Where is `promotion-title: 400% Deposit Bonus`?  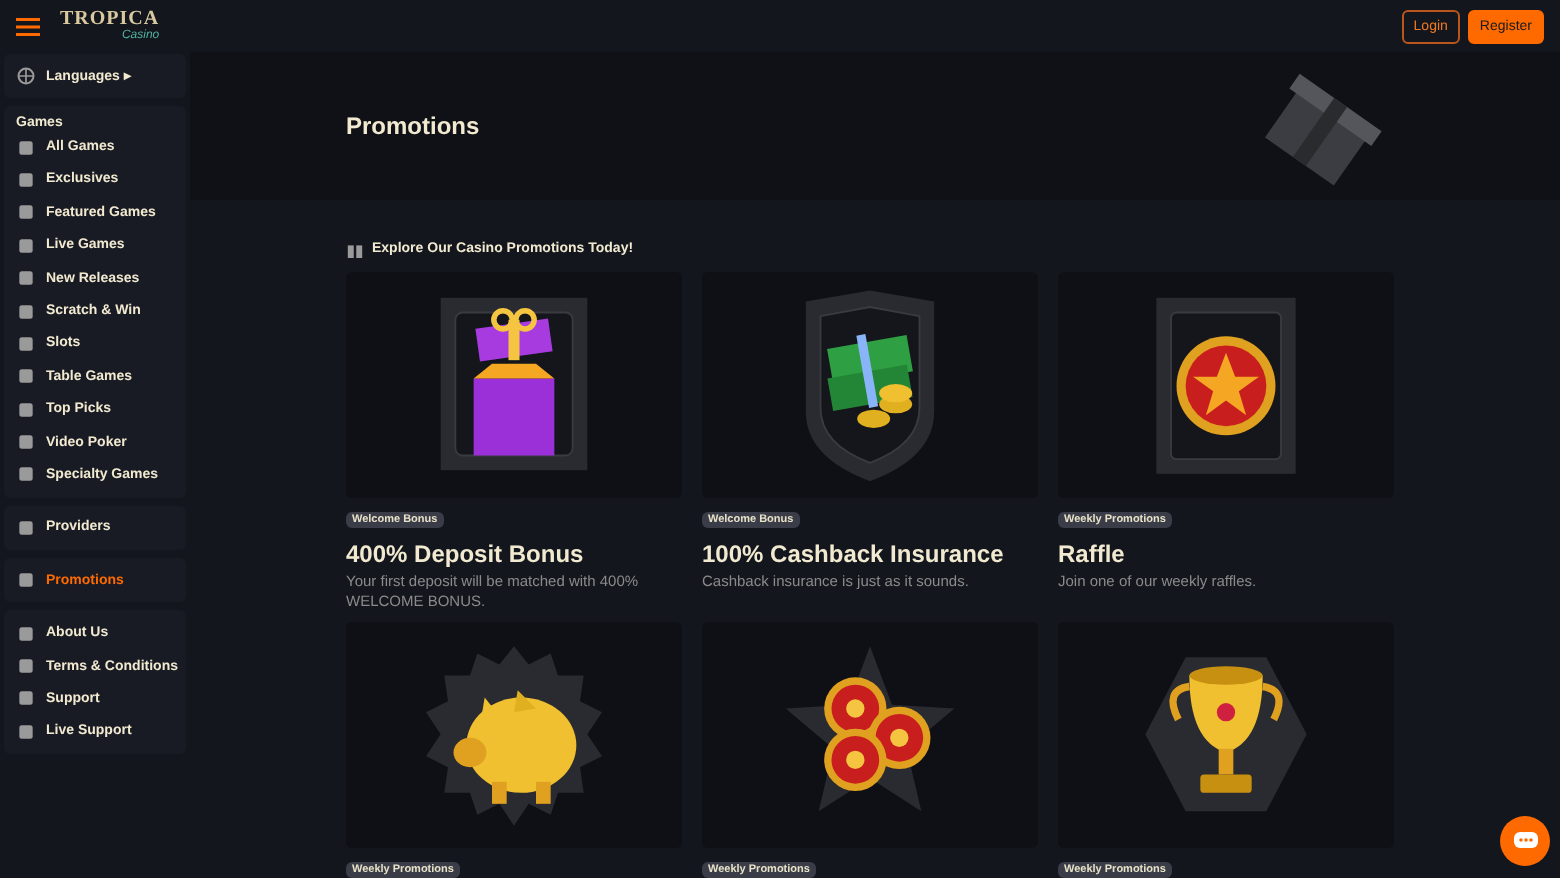
promotion-title: 400% Deposit Bonus is located at coordinates (514, 553).